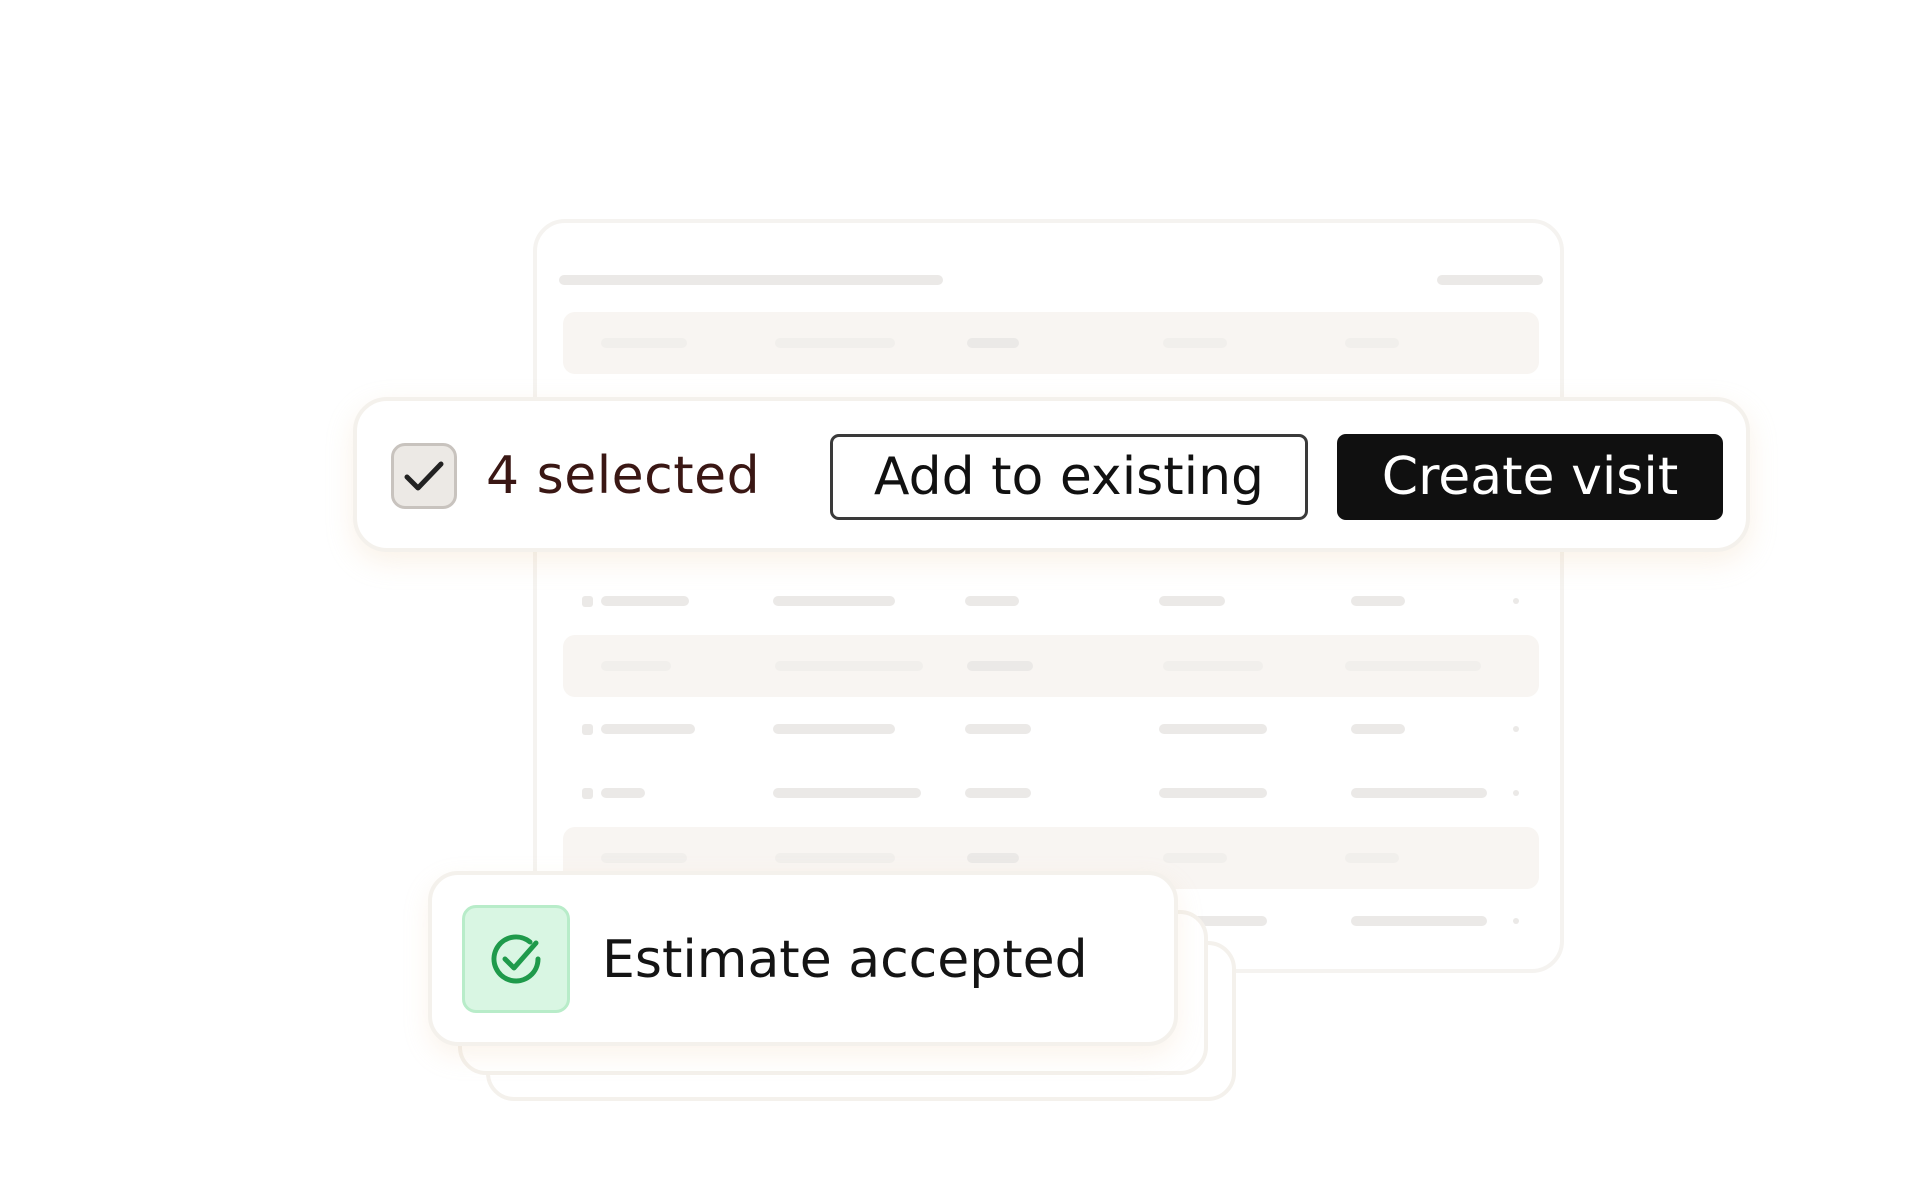  Describe the element at coordinates (1530, 477) in the screenshot. I see `create-visit-button: Create visit` at that location.